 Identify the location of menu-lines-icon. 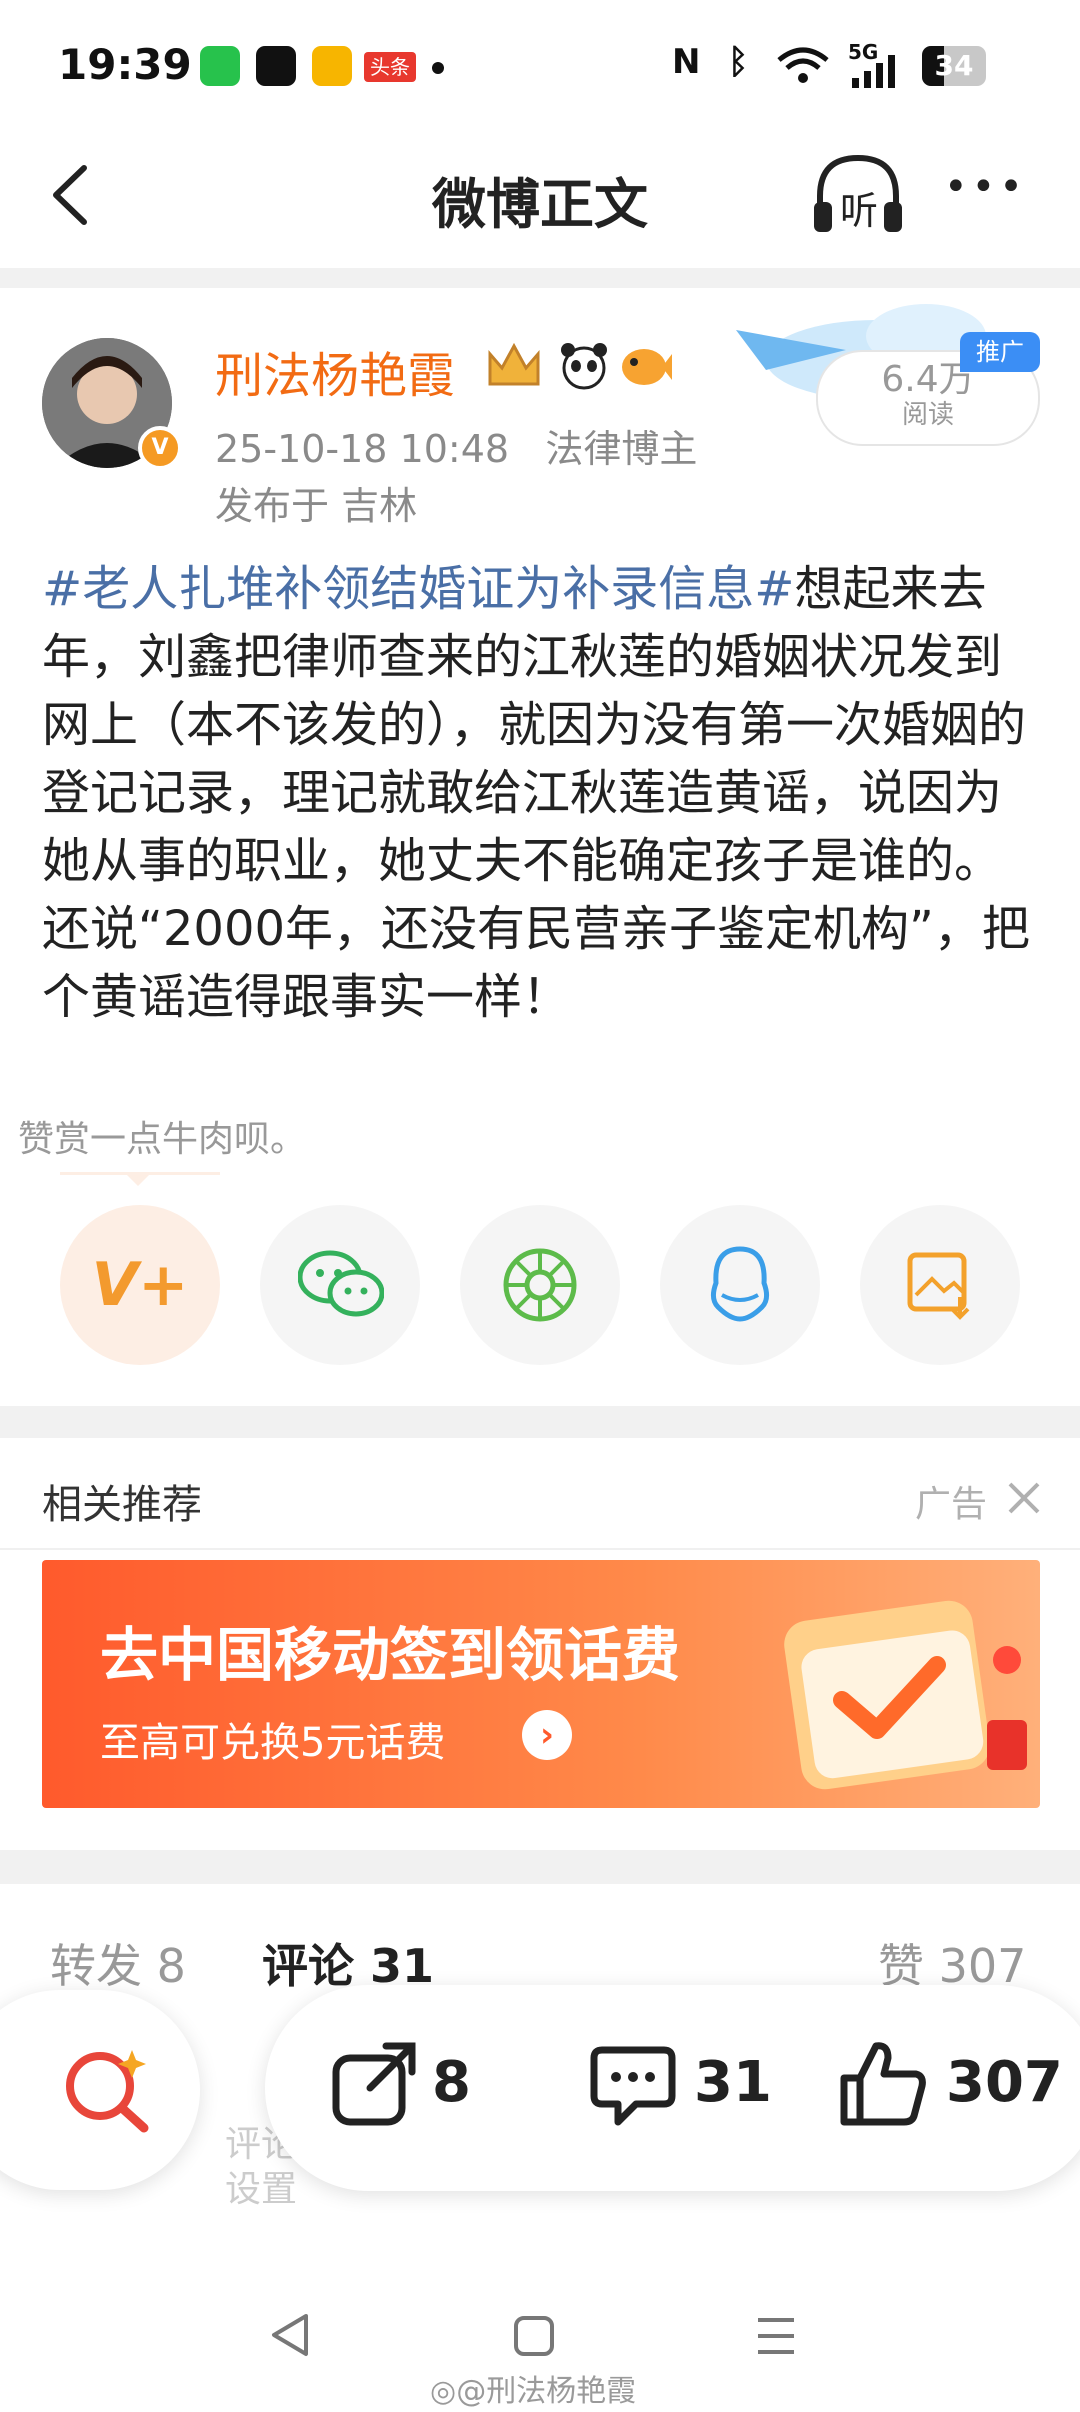
(776, 2336).